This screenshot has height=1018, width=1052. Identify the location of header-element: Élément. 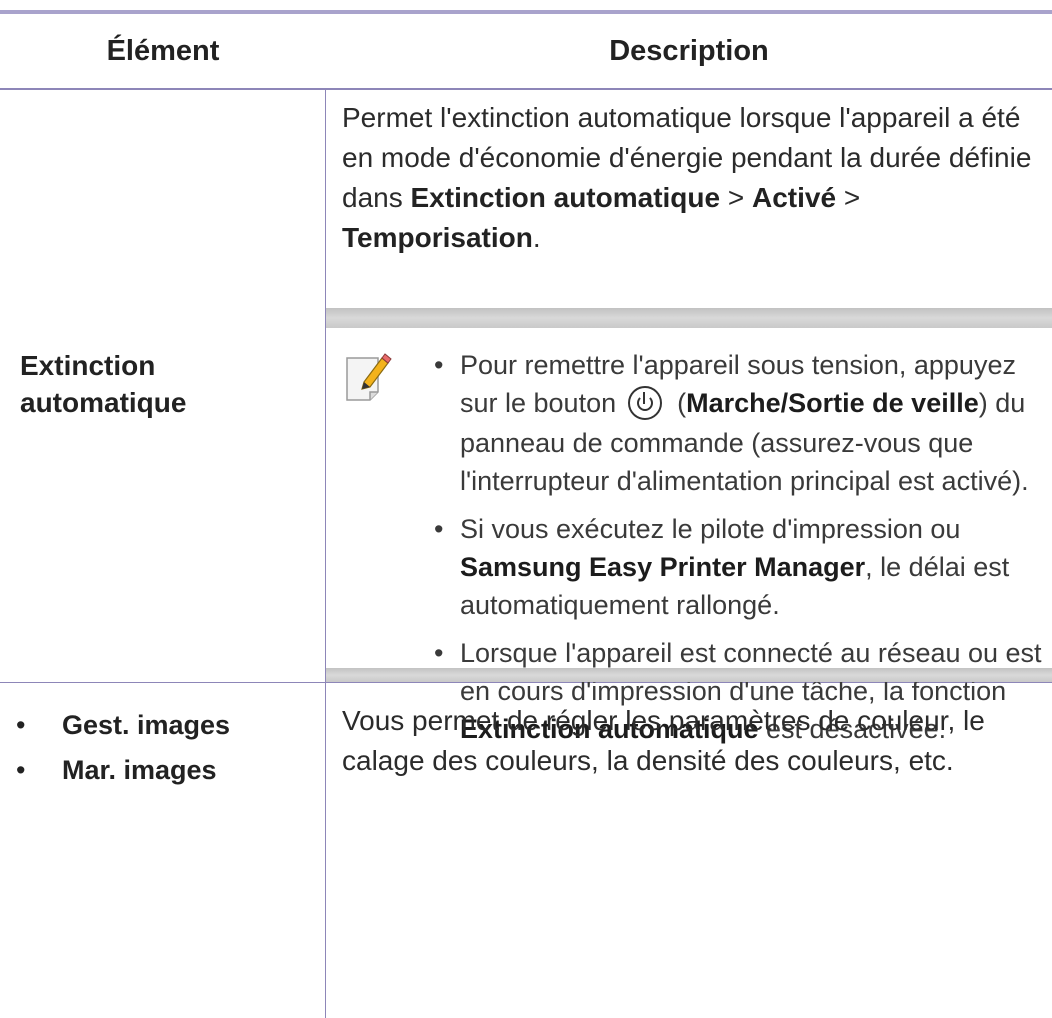
(163, 51).